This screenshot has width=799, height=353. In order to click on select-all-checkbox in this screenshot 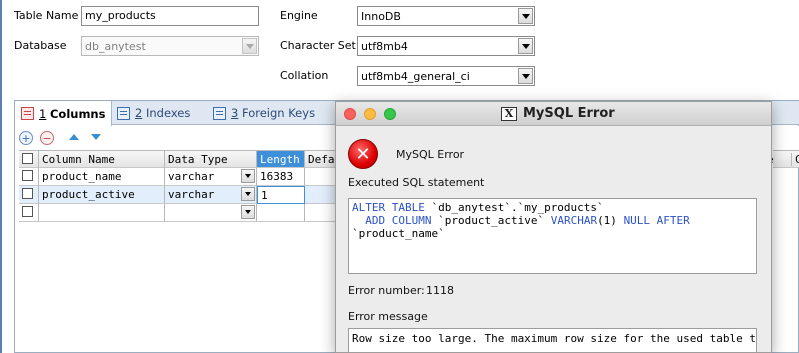, I will do `click(27, 158)`.